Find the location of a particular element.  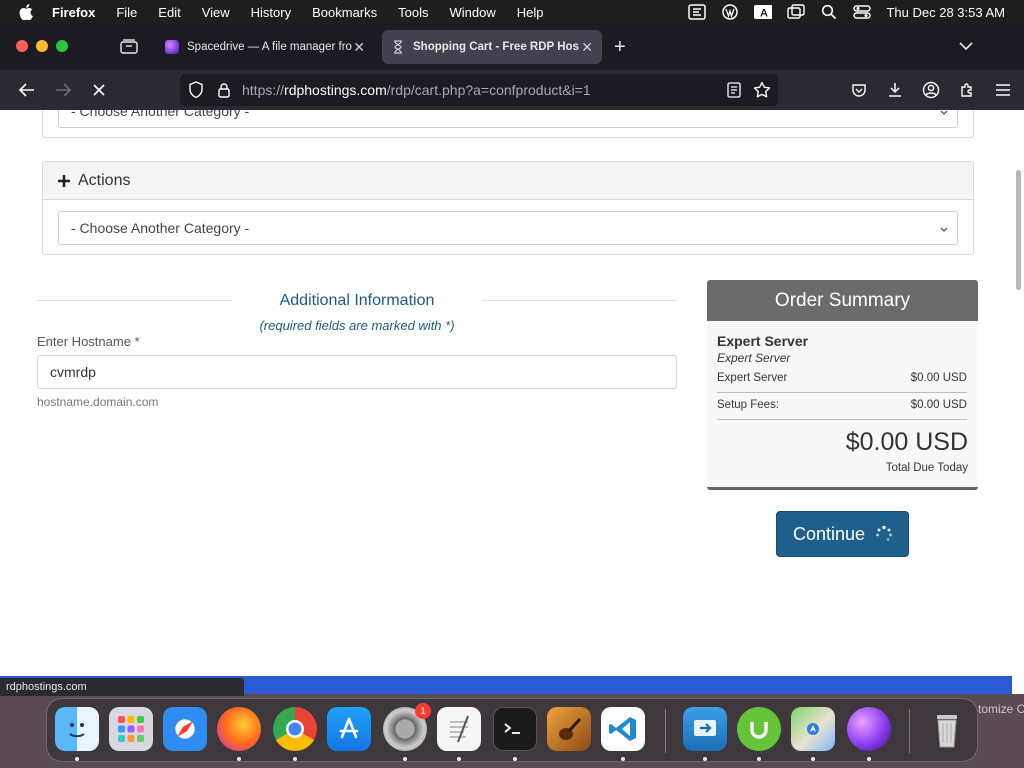

loading-spinner-icon is located at coordinates (884, 534).